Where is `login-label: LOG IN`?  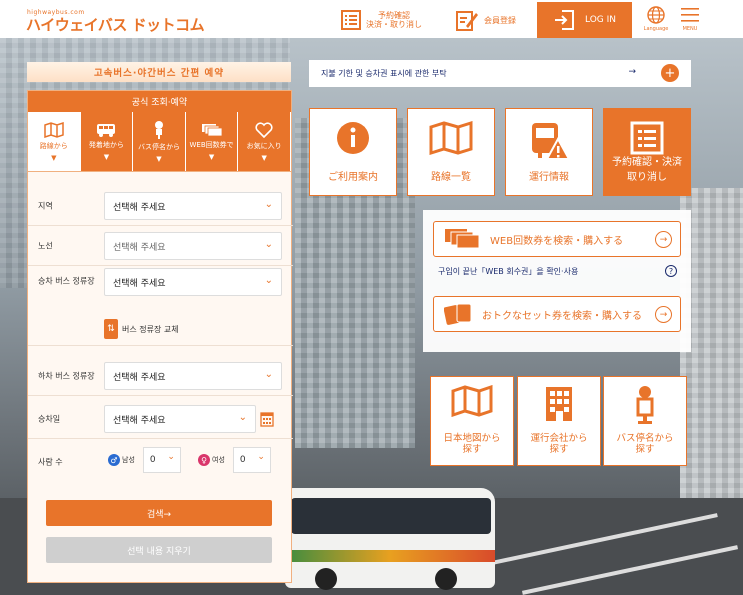
login-label: LOG IN is located at coordinates (600, 20).